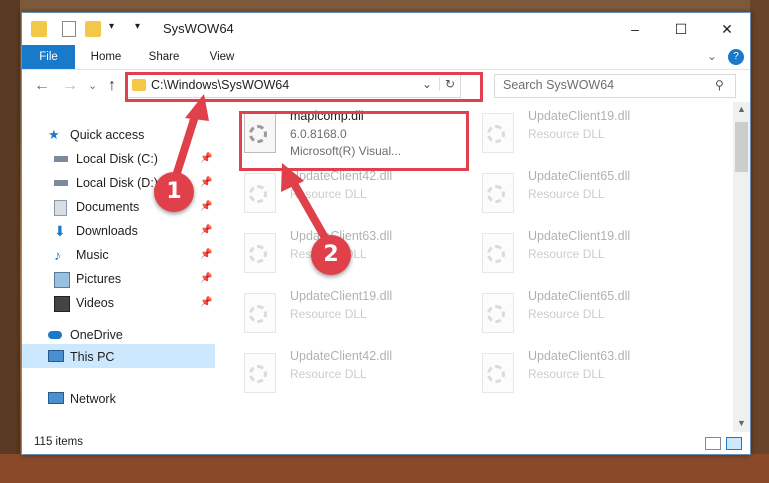  What do you see at coordinates (386, 443) in the screenshot?
I see `status-bar: 115 items` at bounding box center [386, 443].